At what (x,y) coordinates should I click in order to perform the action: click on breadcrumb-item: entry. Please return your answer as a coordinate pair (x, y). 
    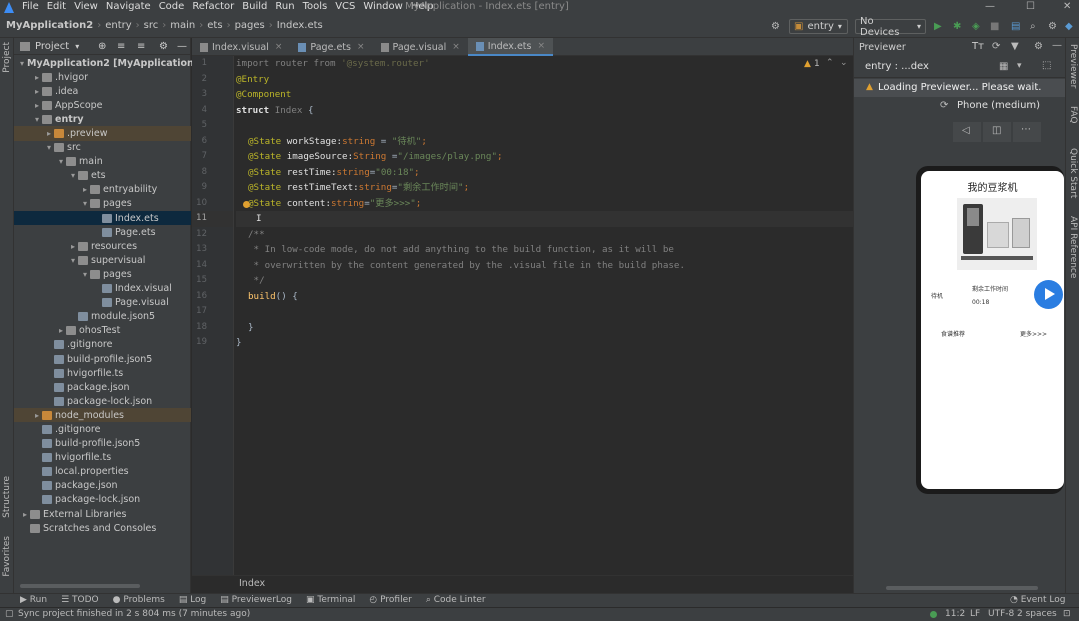
    Looking at the image, I should click on (118, 25).